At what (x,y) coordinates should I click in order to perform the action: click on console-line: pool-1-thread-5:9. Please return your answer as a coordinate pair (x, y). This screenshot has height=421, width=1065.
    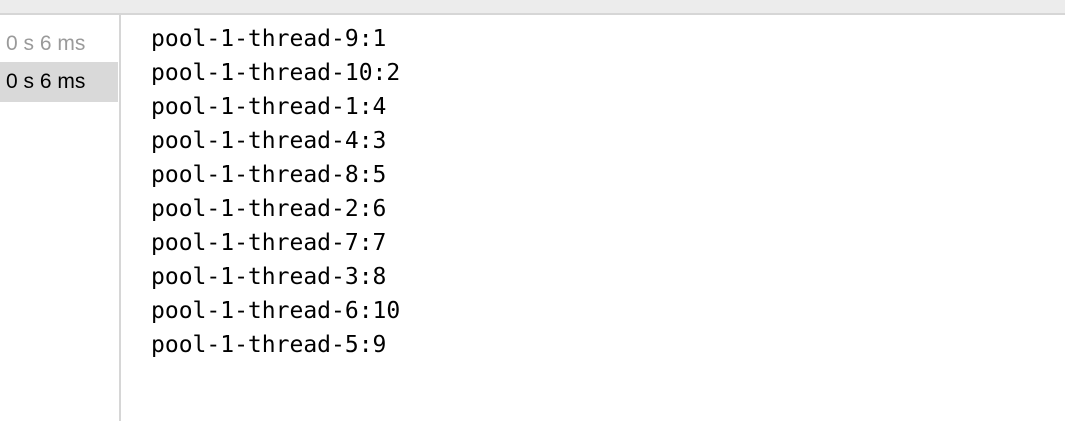
    Looking at the image, I should click on (269, 345).